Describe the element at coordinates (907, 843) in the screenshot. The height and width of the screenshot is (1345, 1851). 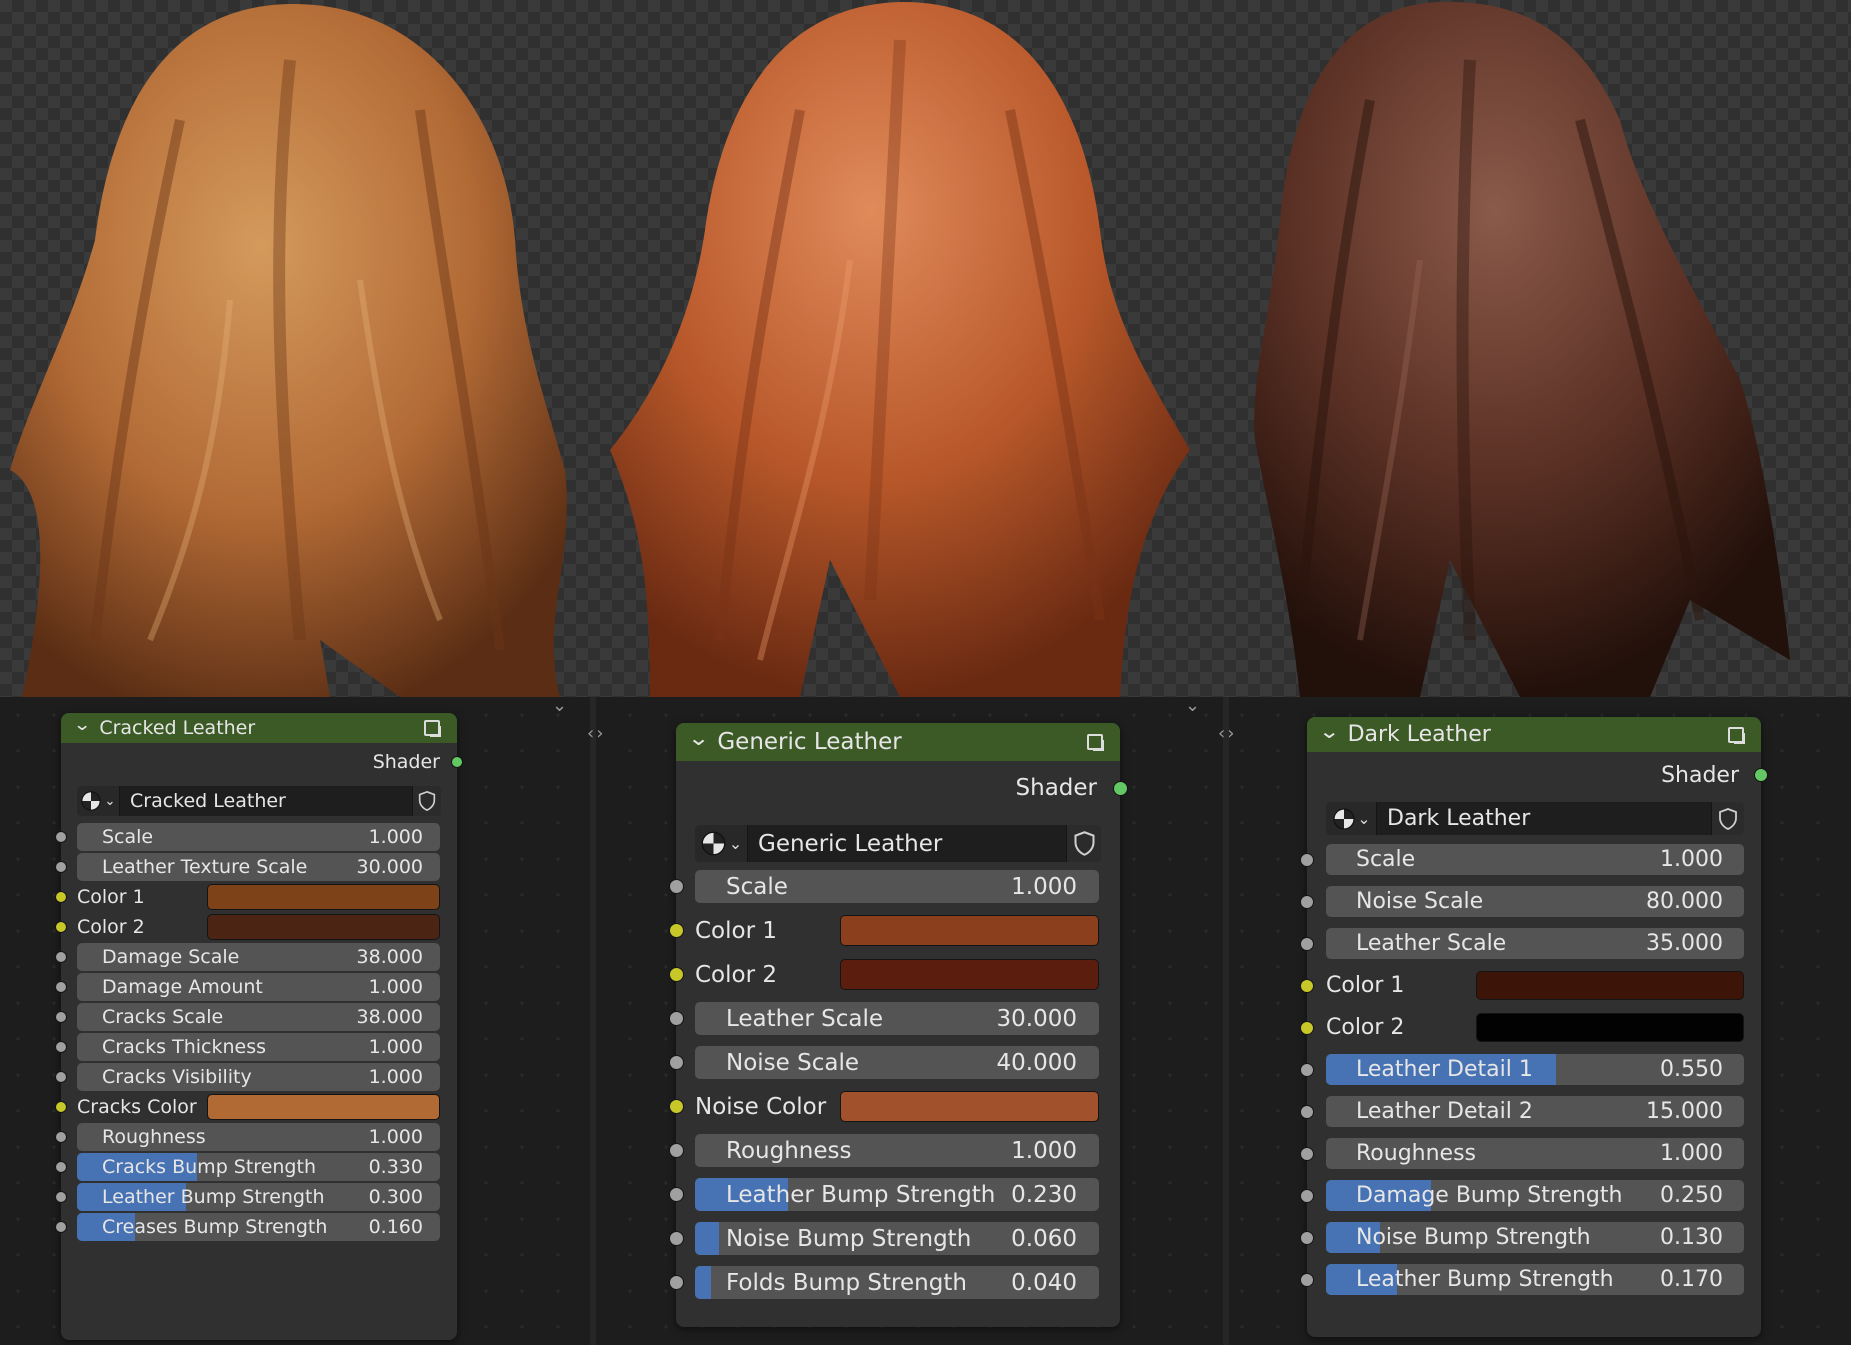
I see `material-name-field: Generic Leather` at that location.